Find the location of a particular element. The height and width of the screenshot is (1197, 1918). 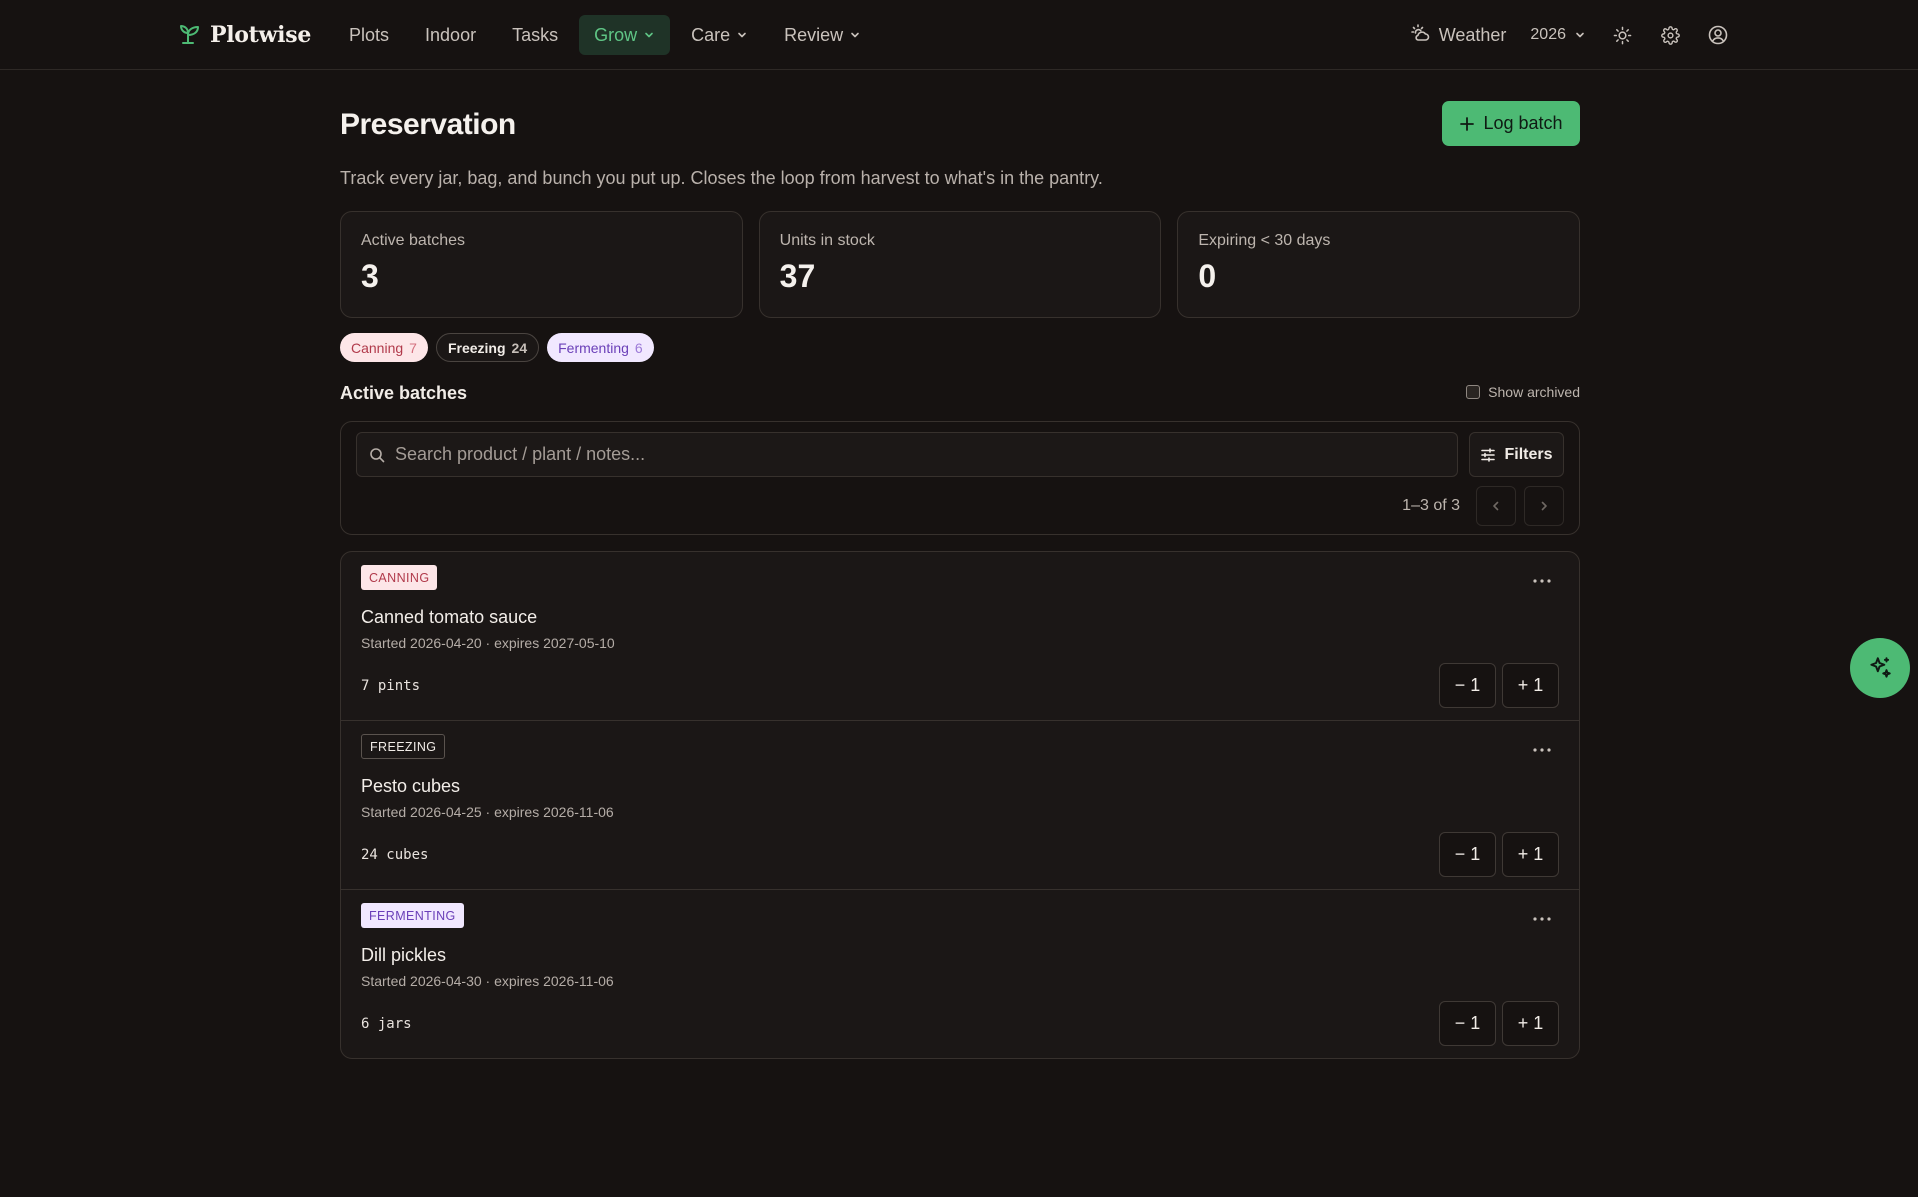

brand-name: Plotwise is located at coordinates (261, 35).